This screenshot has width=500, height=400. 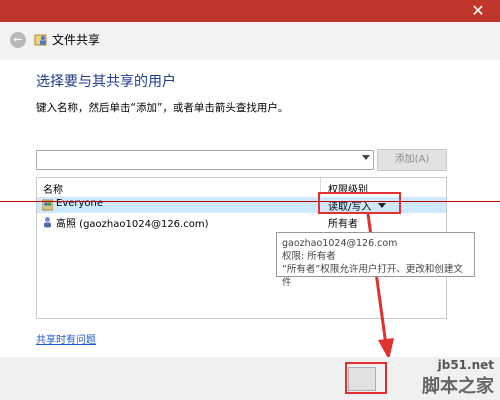 What do you see at coordinates (372, 276) in the screenshot?
I see `tooltip-description: “所有者”权限允许用户打开、更改和创建文件` at bounding box center [372, 276].